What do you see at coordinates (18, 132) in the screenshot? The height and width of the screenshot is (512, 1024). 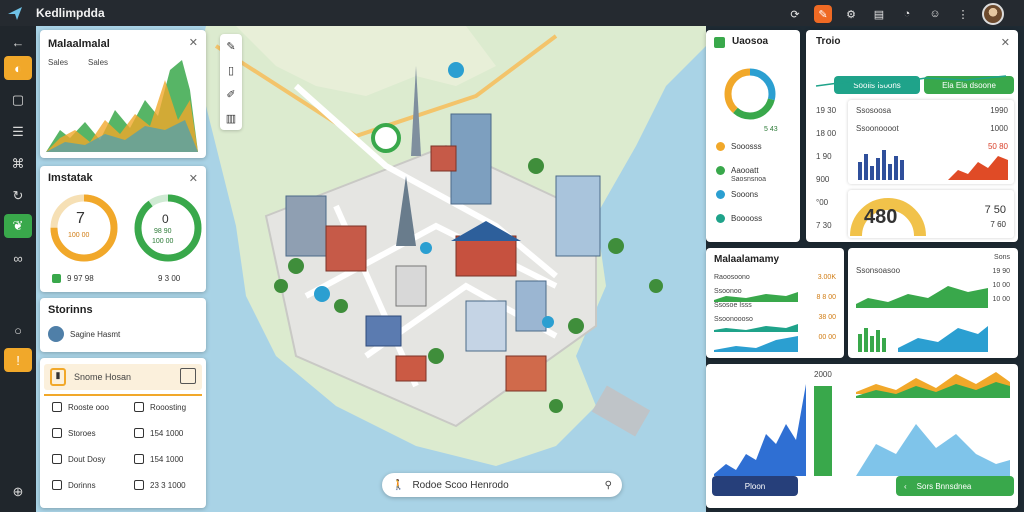 I see `list-icon: ☰` at bounding box center [18, 132].